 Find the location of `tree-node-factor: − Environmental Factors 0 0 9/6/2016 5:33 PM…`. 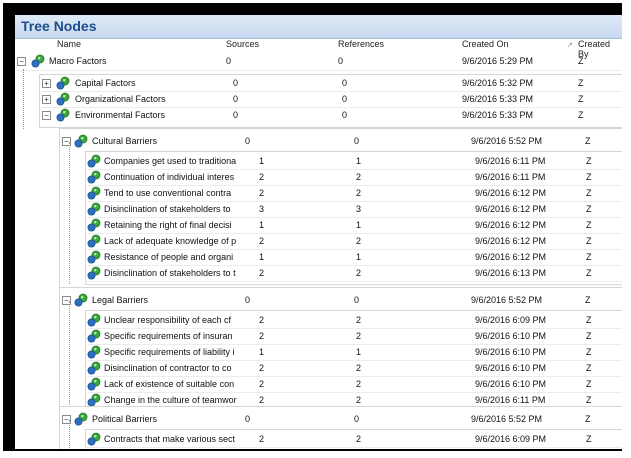

tree-node-factor: − Environmental Factors 0 0 9/6/2016 5:33 PM… is located at coordinates (318, 115).